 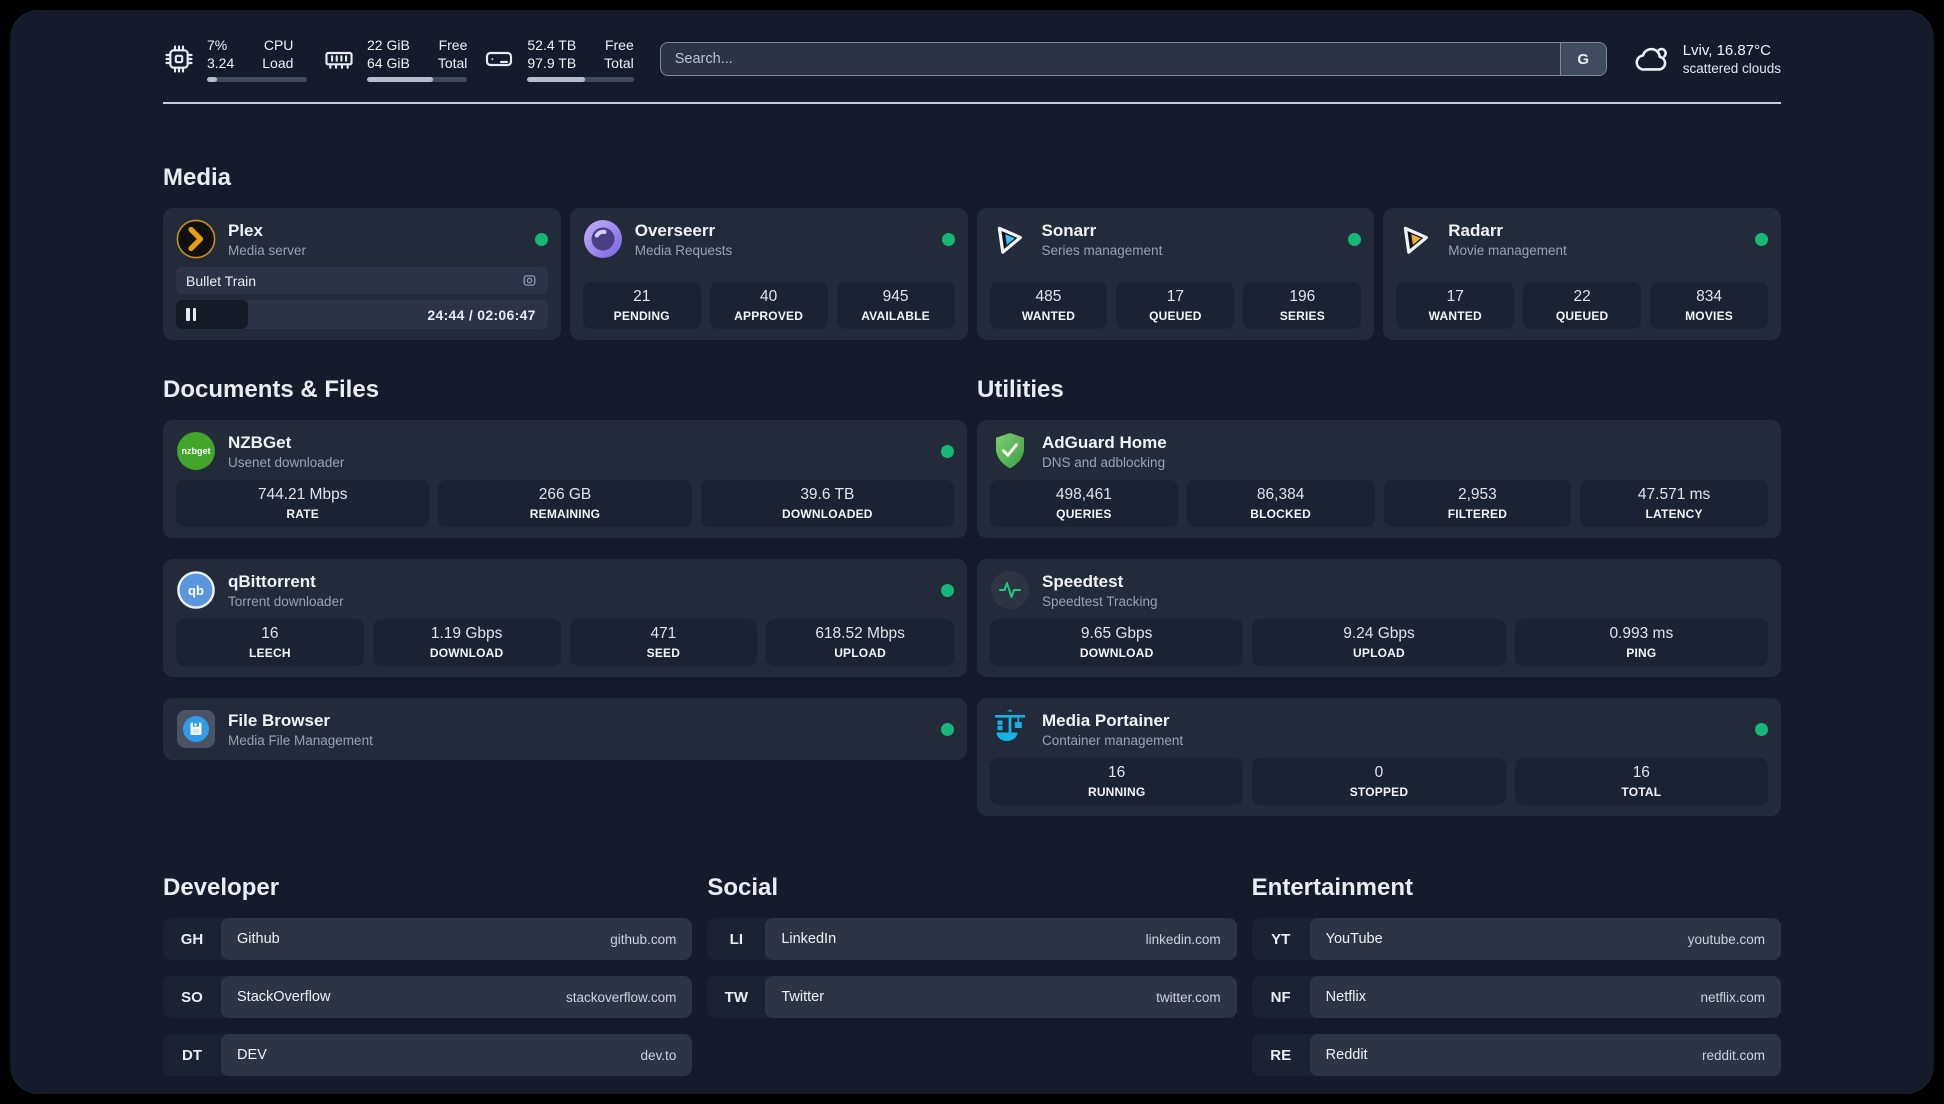 What do you see at coordinates (529, 280) in the screenshot?
I see `camera-icon` at bounding box center [529, 280].